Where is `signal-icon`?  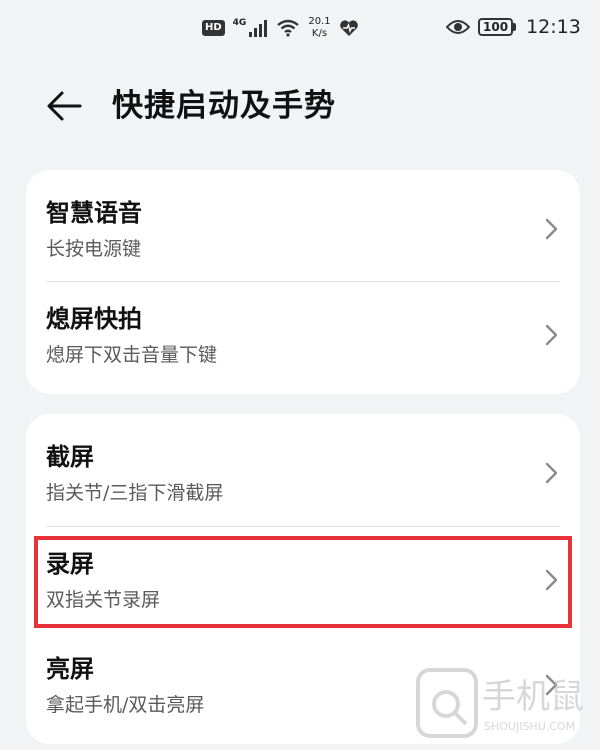
signal-icon is located at coordinates (258, 28).